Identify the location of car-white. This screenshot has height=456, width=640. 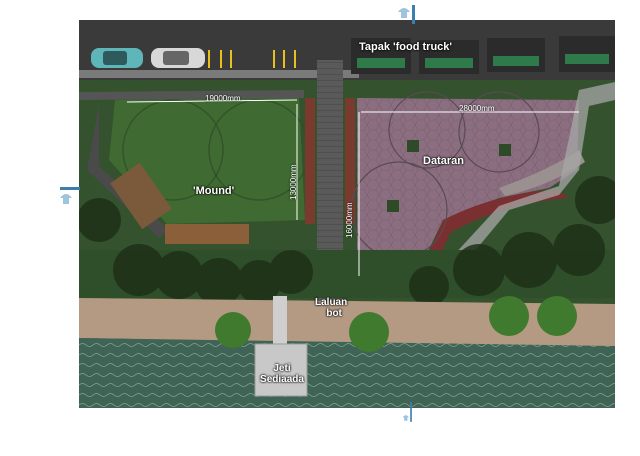
(178, 58).